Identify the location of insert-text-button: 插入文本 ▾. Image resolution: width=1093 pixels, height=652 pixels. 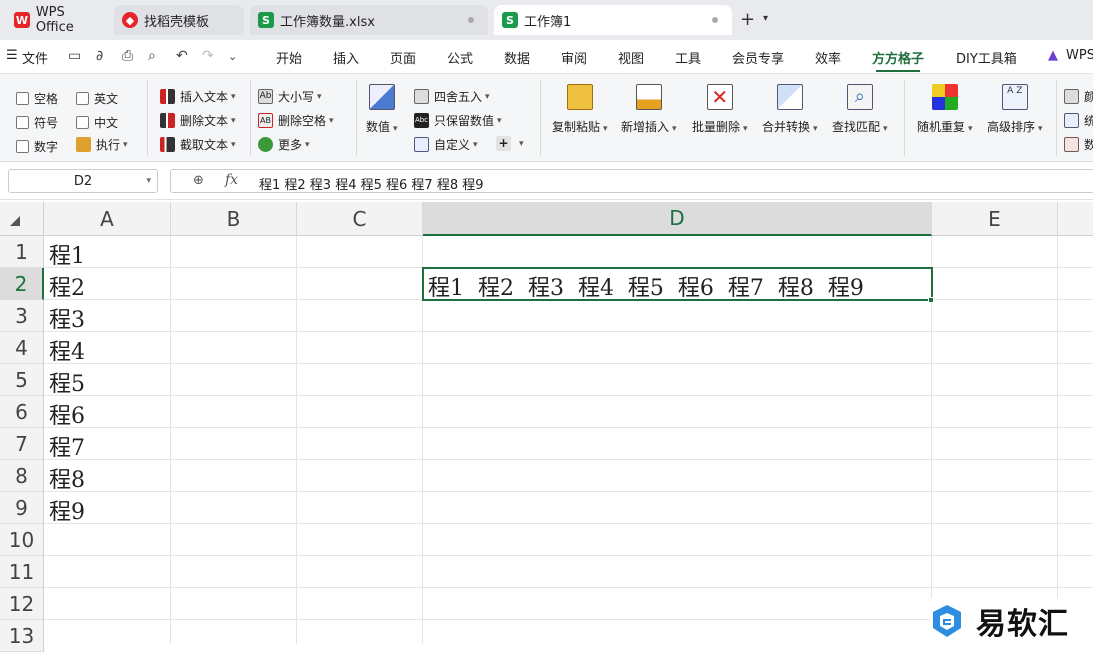
(198, 96).